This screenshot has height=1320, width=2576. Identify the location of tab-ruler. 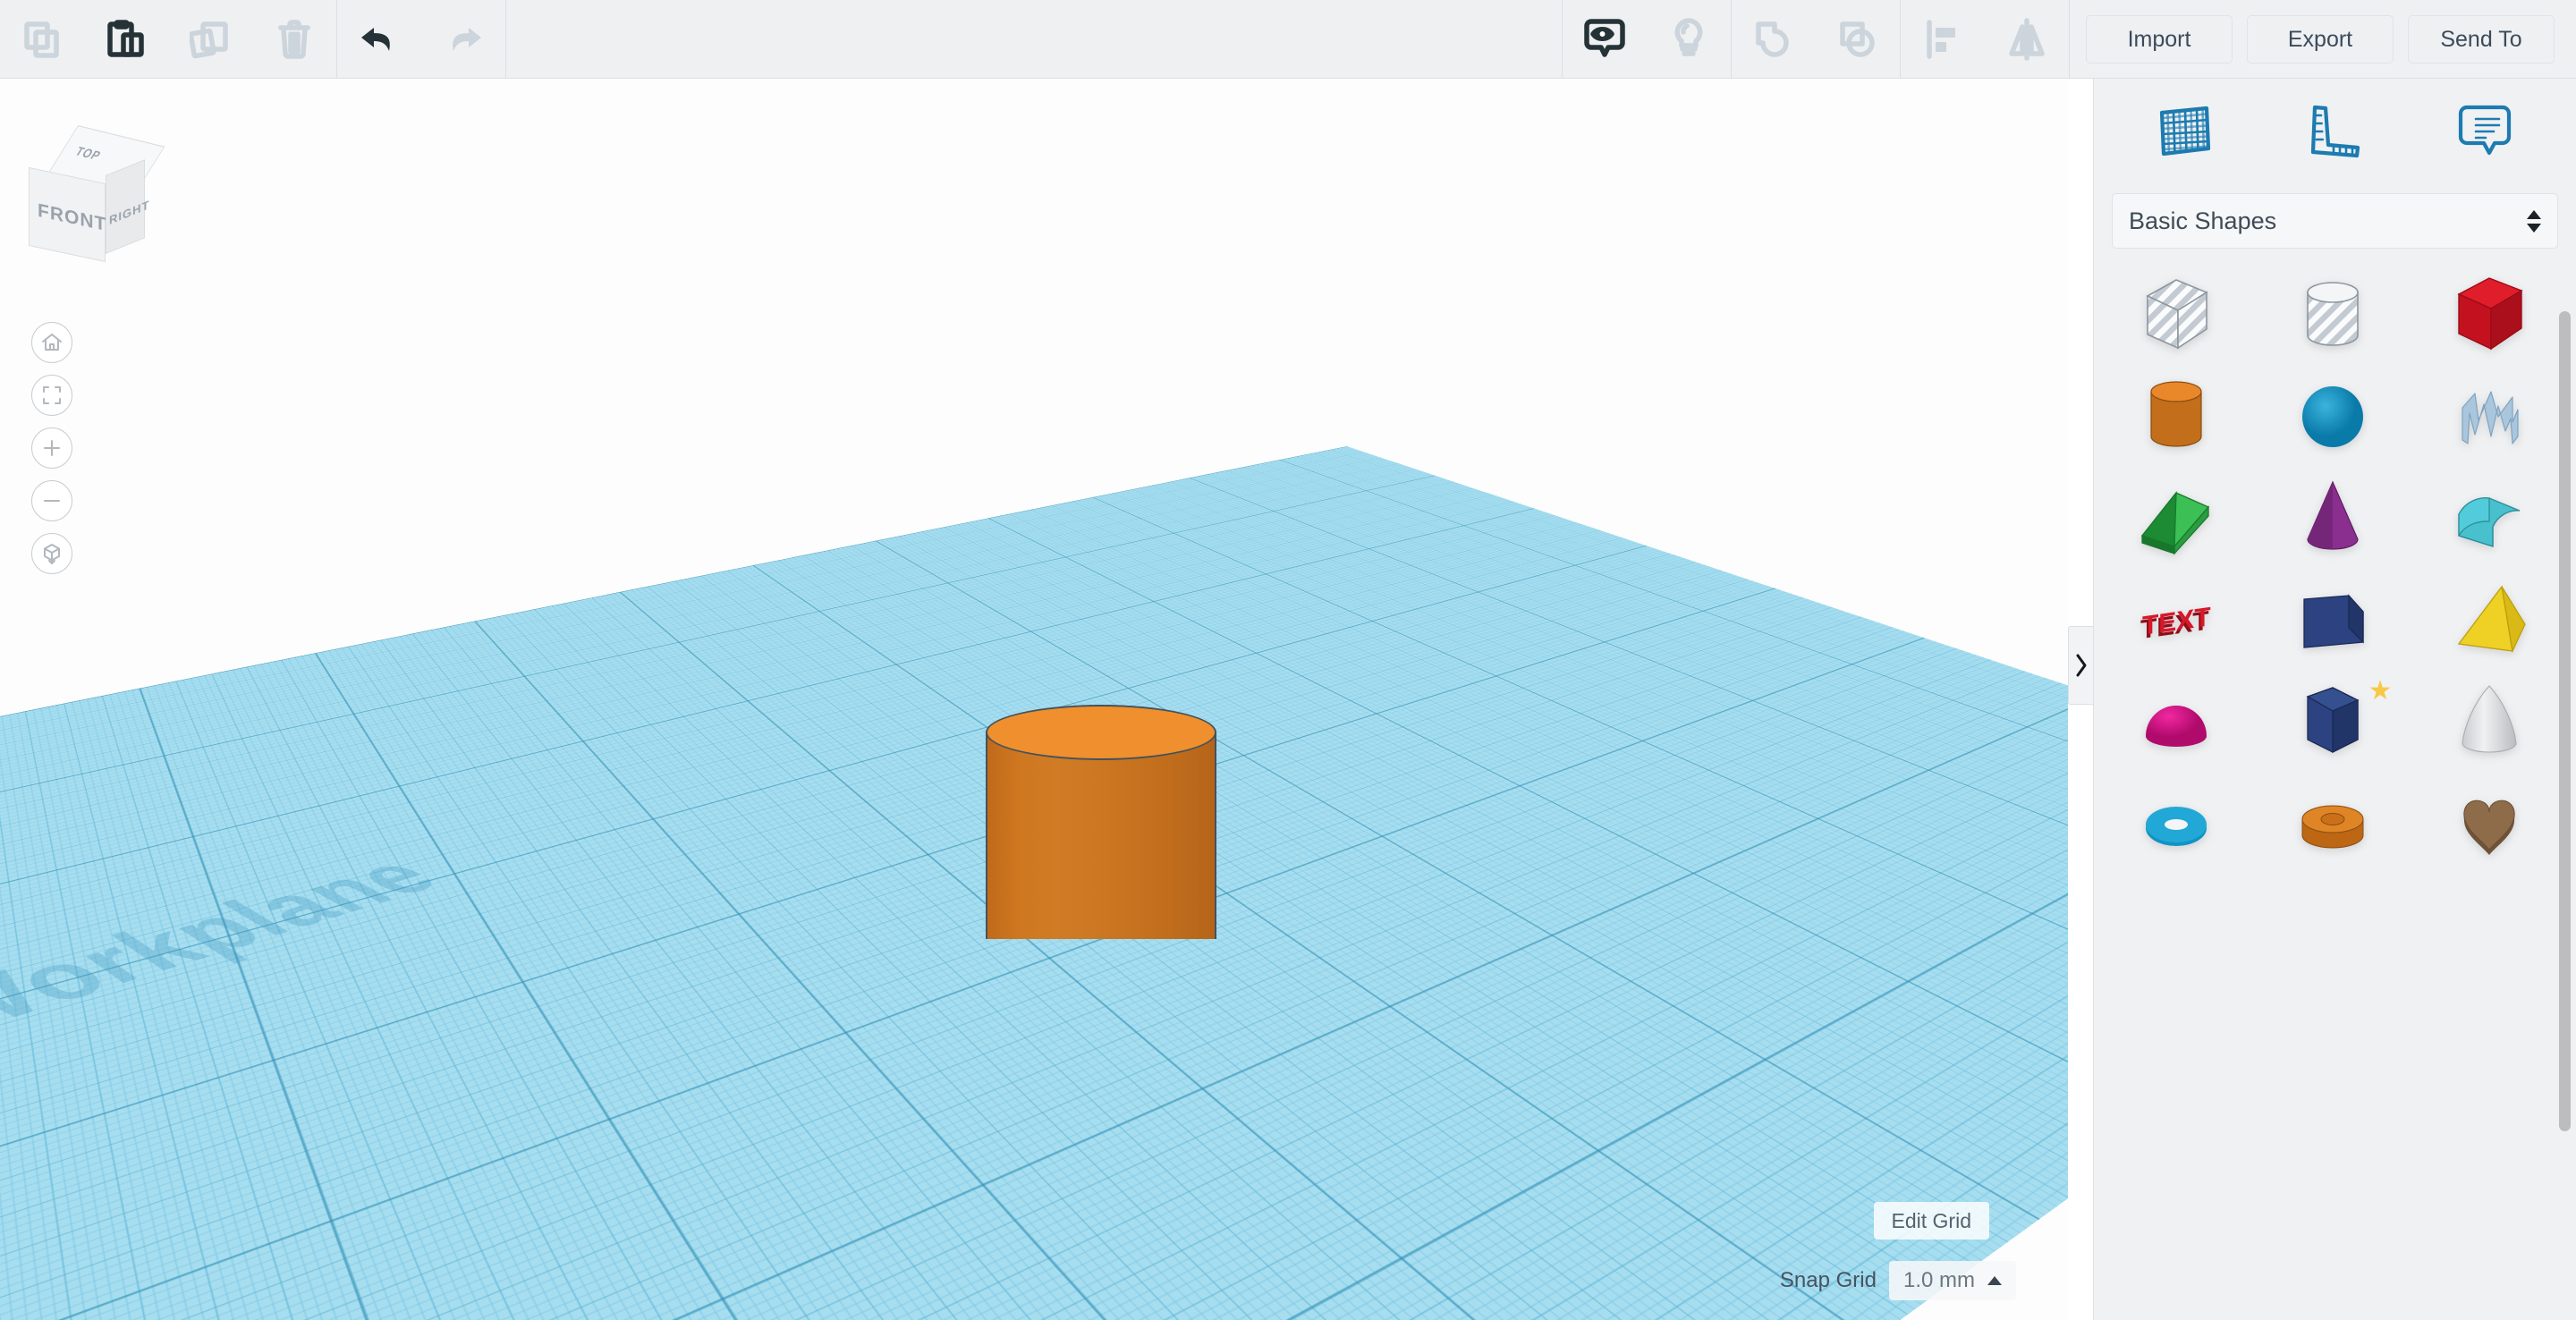
(2334, 131).